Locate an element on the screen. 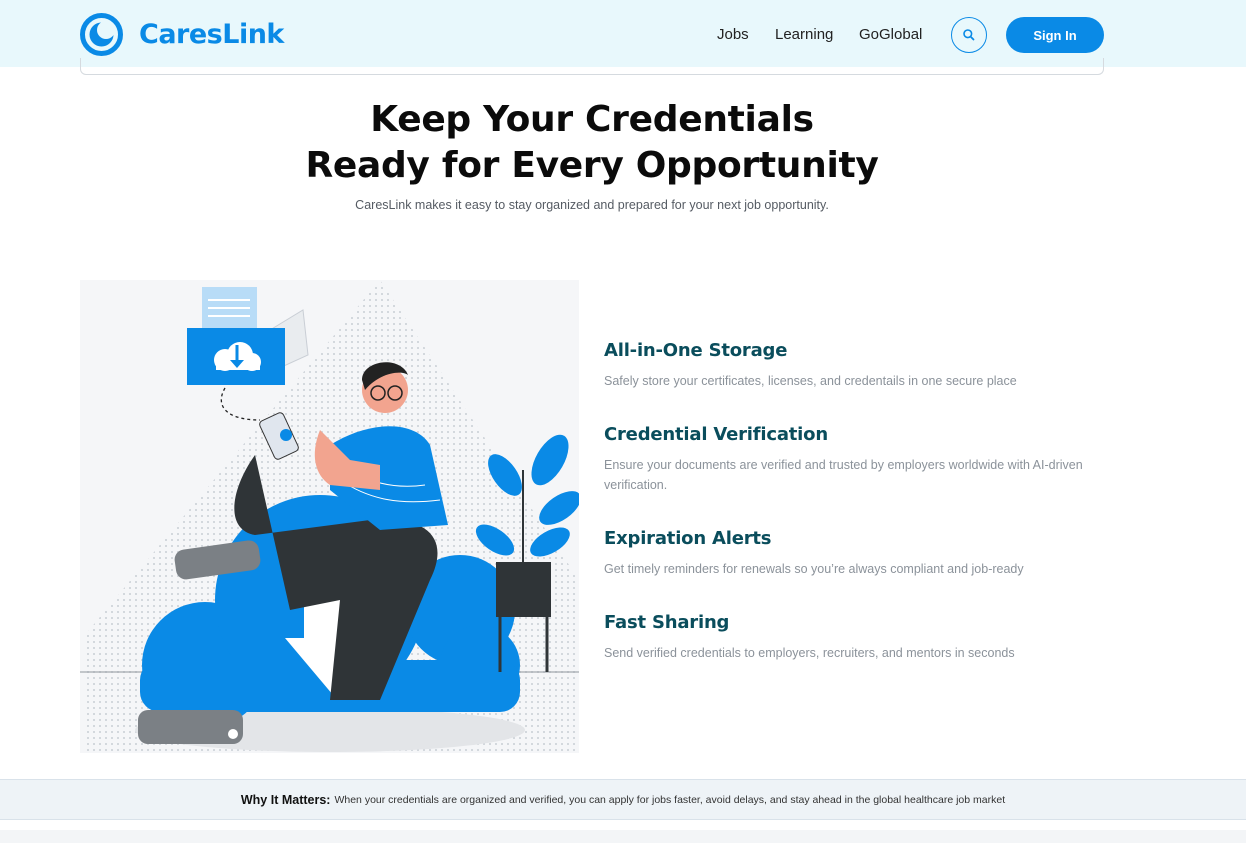 This screenshot has width=1246, height=843. page-title-line-1: Keep Your Credentials is located at coordinates (592, 119).